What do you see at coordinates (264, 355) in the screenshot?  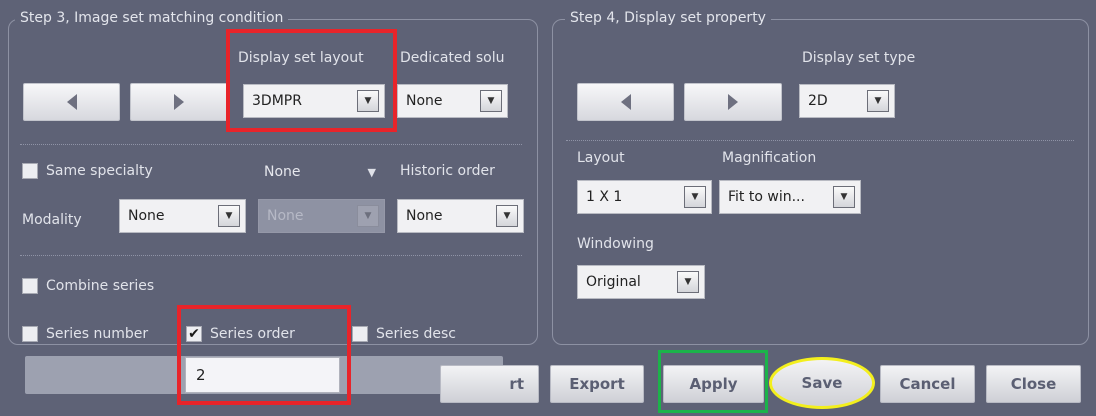 I see `highlight-series-order` at bounding box center [264, 355].